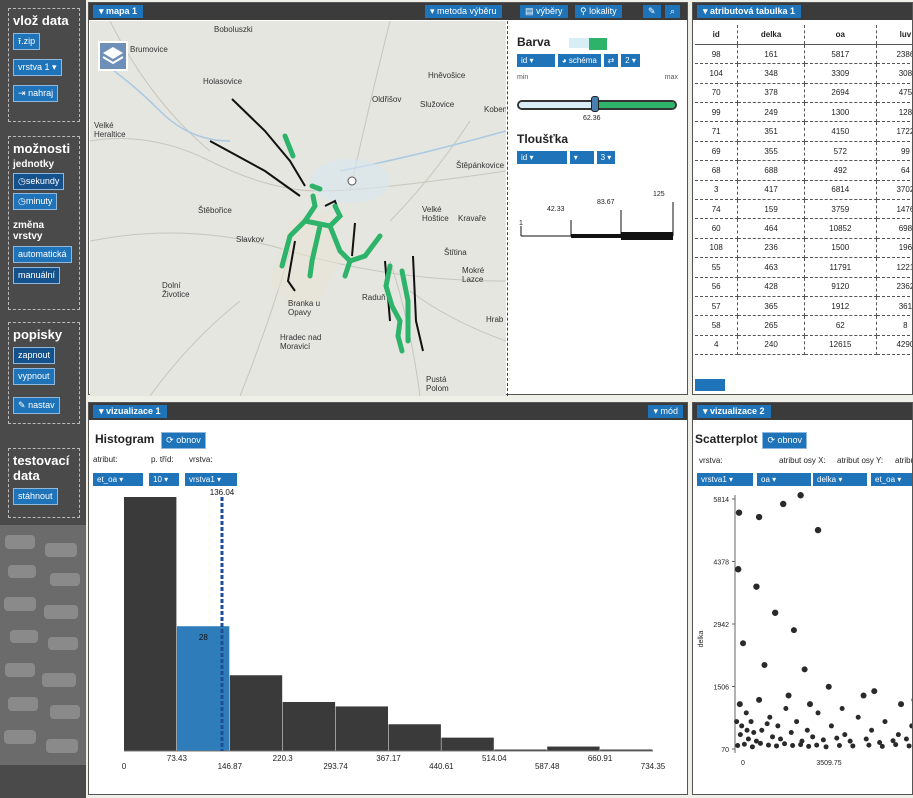 The height and width of the screenshot is (798, 913). I want to click on table-cell: 6814, so click(840, 190).